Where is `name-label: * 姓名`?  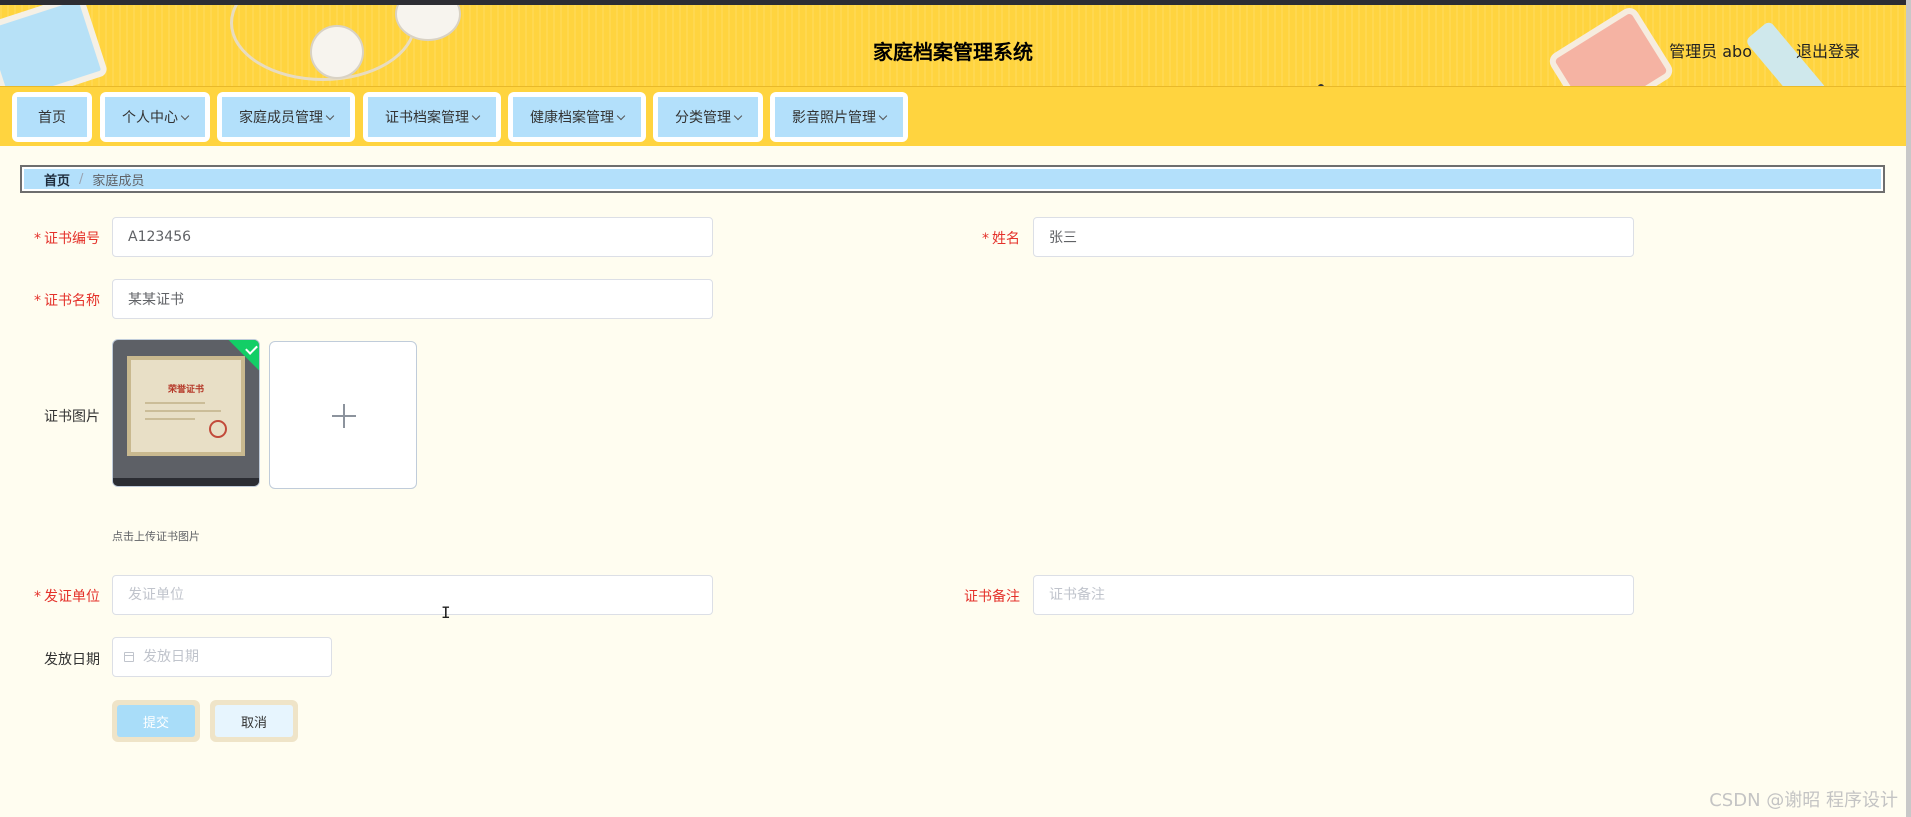 name-label: * 姓名 is located at coordinates (1001, 239).